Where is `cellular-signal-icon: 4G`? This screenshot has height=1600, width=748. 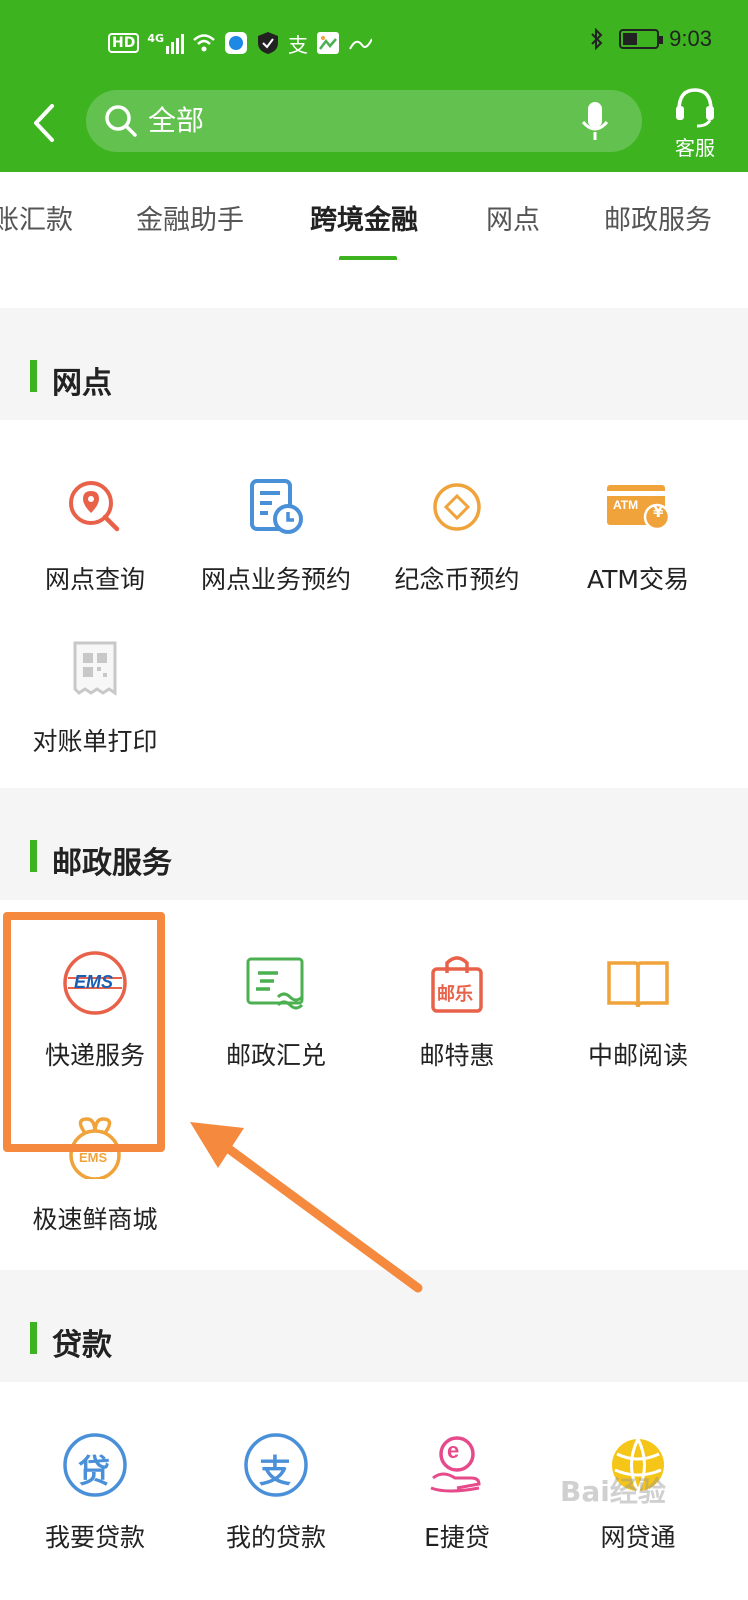
cellular-signal-icon: 4G is located at coordinates (166, 43).